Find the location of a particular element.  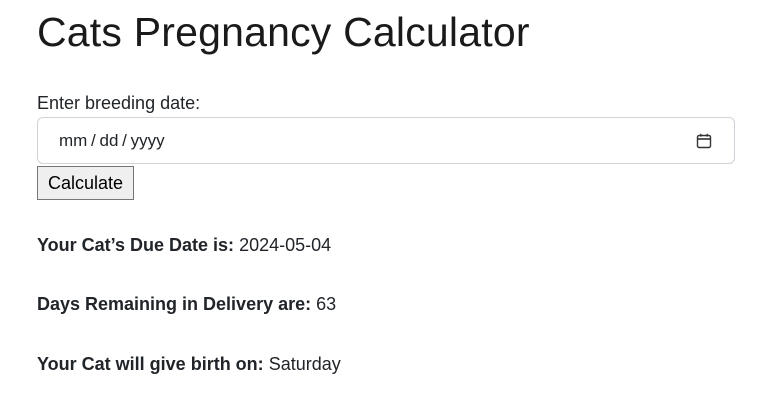

birth-day-result: Your Cat will give birth on: Saturday is located at coordinates (189, 364).